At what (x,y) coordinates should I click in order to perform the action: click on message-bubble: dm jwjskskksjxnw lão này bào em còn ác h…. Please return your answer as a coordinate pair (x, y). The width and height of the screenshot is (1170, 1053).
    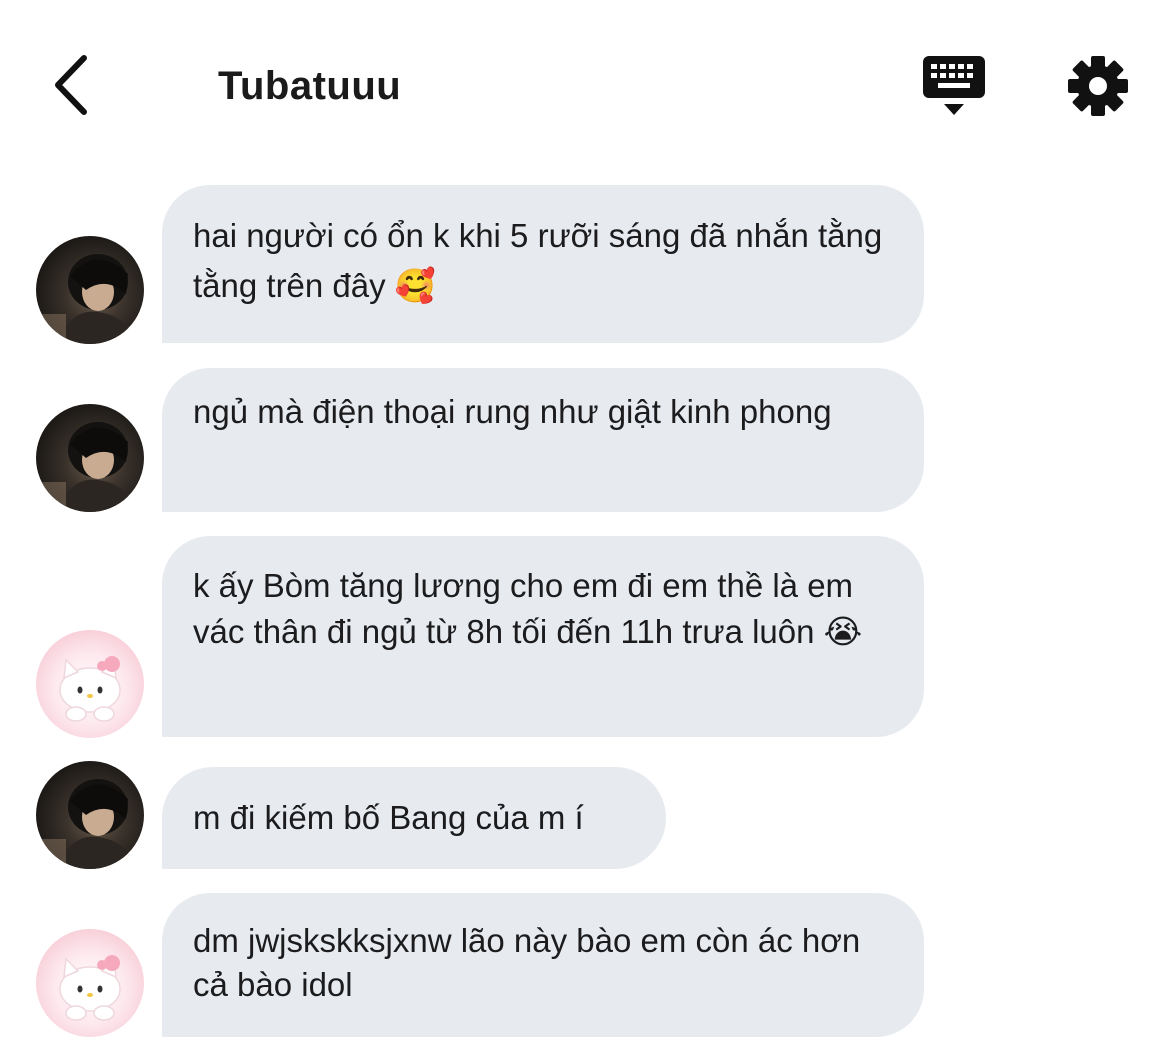
    Looking at the image, I should click on (543, 965).